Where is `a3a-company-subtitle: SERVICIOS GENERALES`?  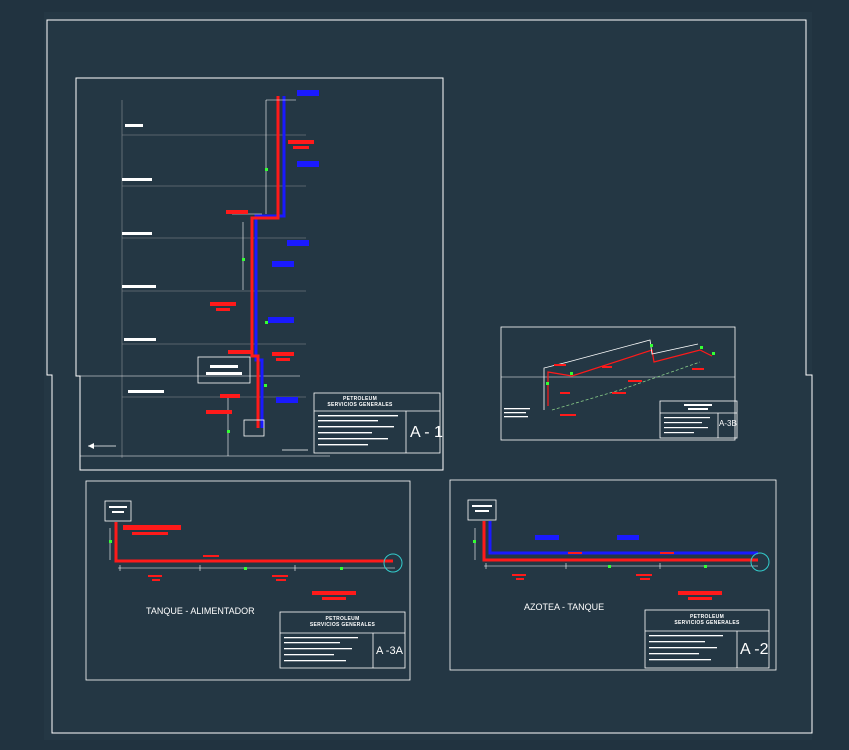
a3a-company-subtitle: SERVICIOS GENERALES is located at coordinates (342, 625).